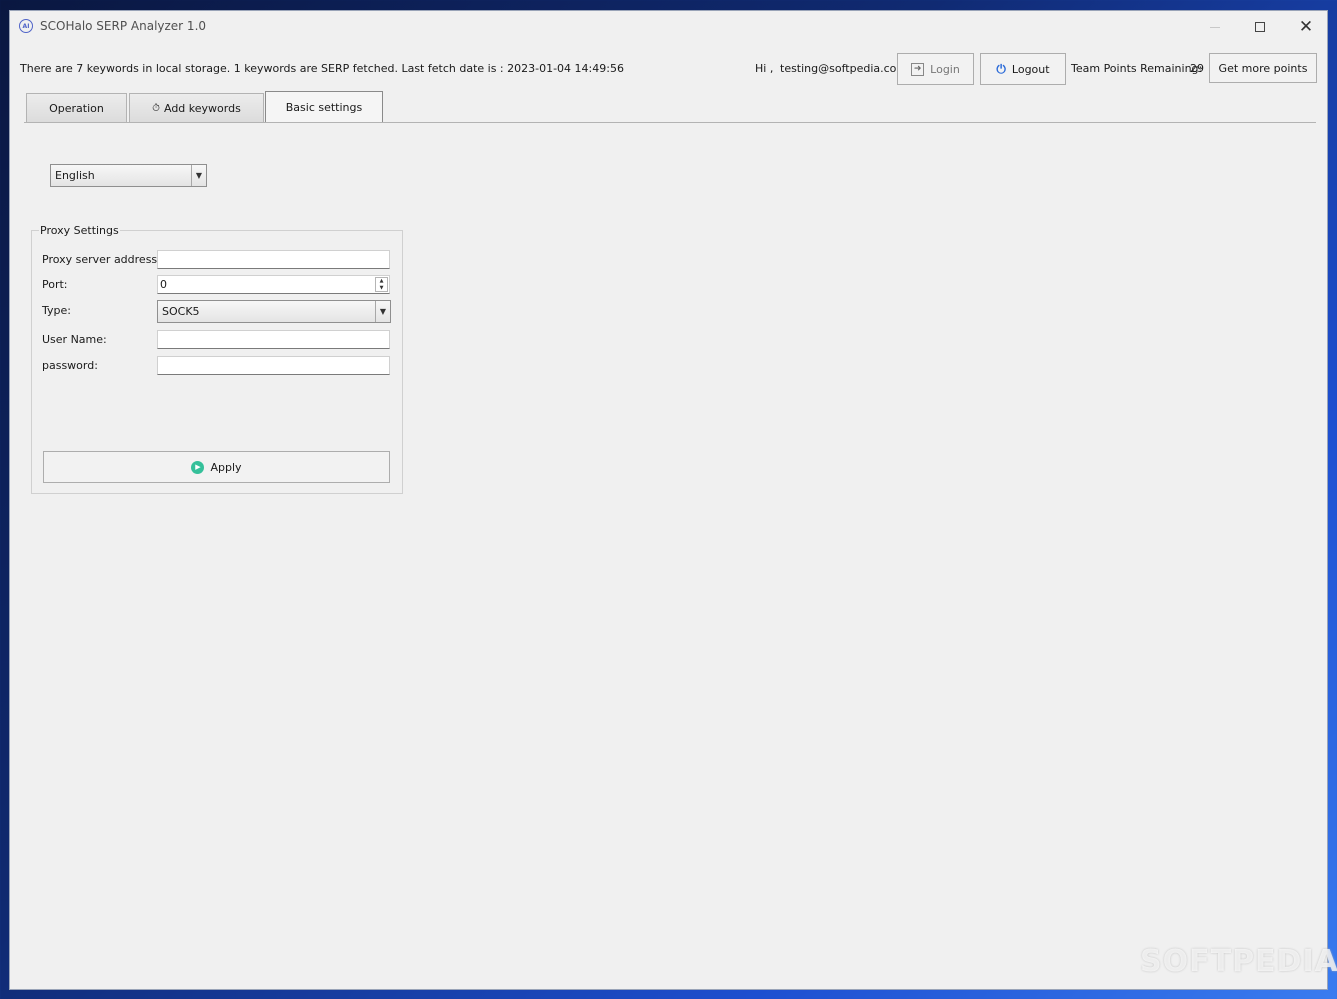  Describe the element at coordinates (1238, 961) in the screenshot. I see `softpedia-watermark: SOFTPEDIA` at that location.